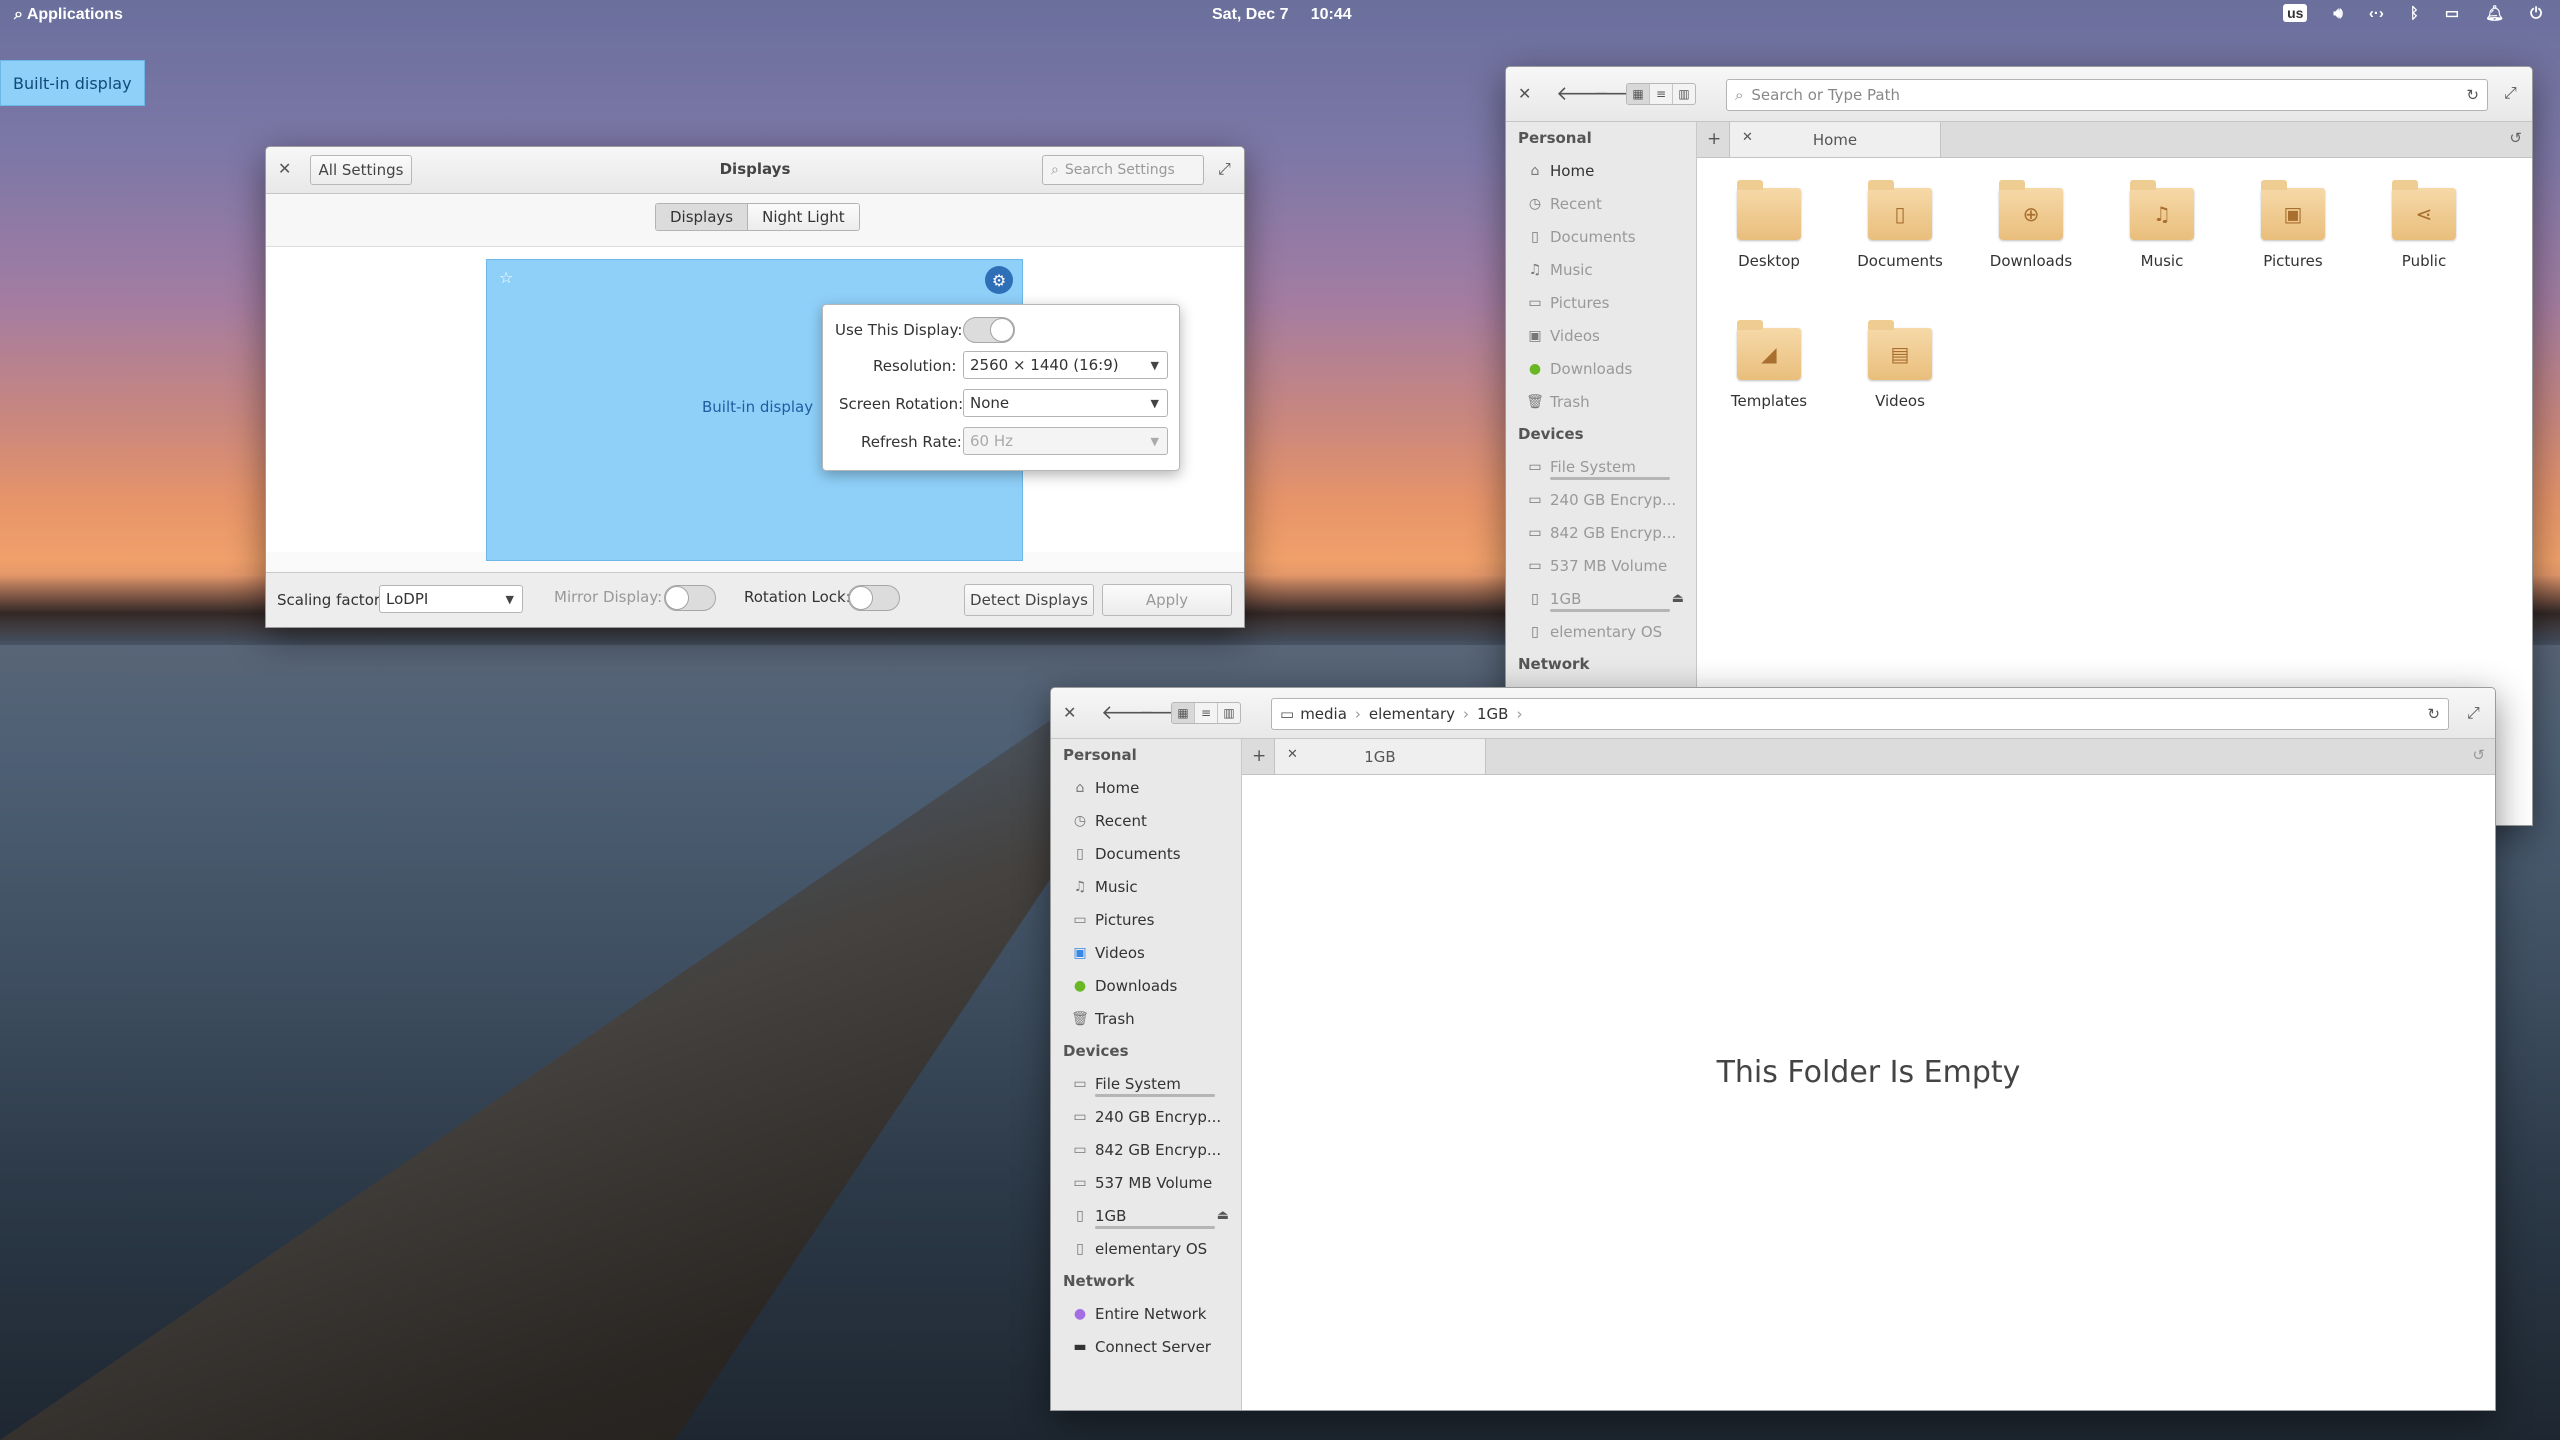  Describe the element at coordinates (690, 598) in the screenshot. I see `mirror-display-switch` at that location.